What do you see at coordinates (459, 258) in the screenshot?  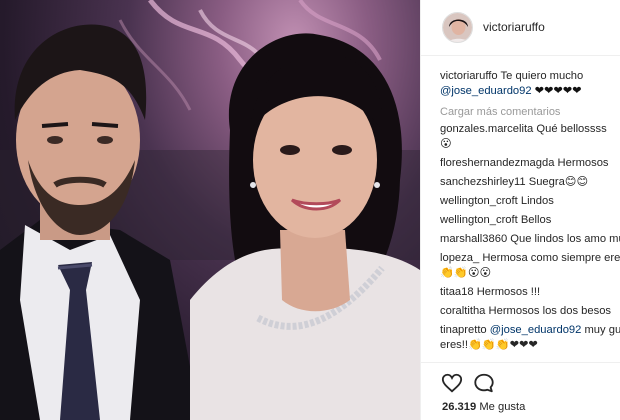 I see `comment-username: lopeza_` at bounding box center [459, 258].